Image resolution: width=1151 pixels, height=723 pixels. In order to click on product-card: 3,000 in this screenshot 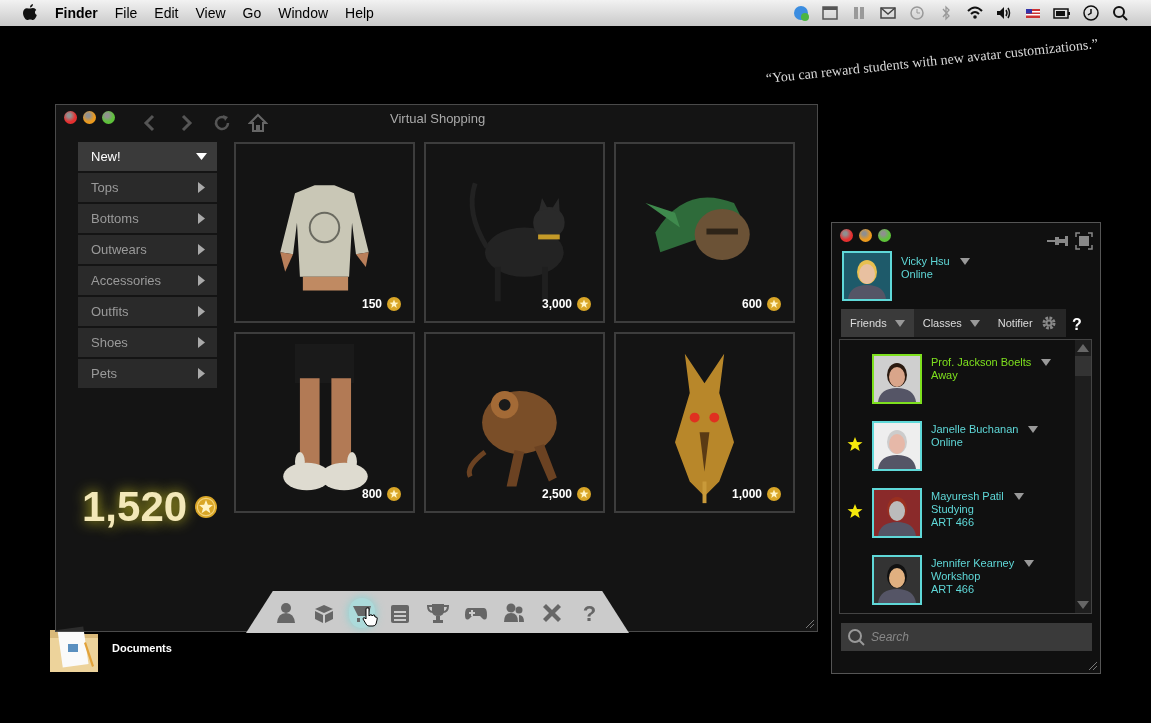, I will do `click(514, 232)`.